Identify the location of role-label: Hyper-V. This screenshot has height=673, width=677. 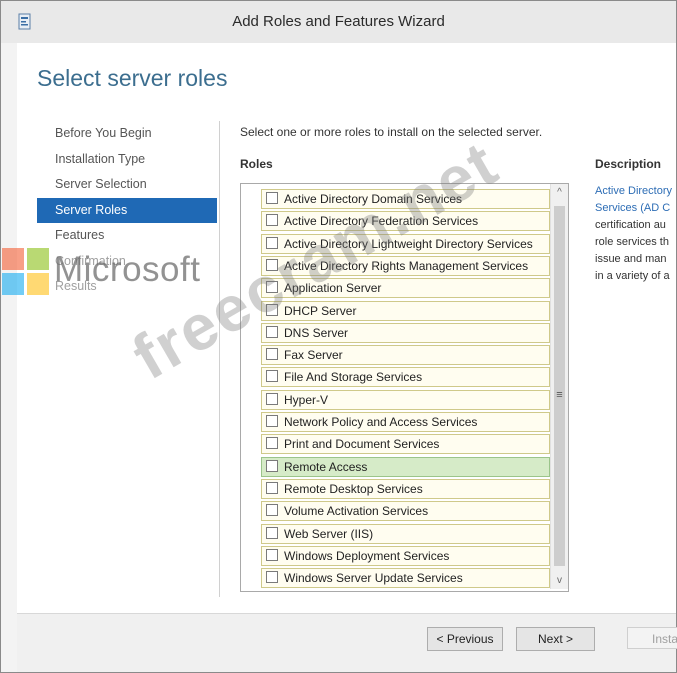
(306, 399).